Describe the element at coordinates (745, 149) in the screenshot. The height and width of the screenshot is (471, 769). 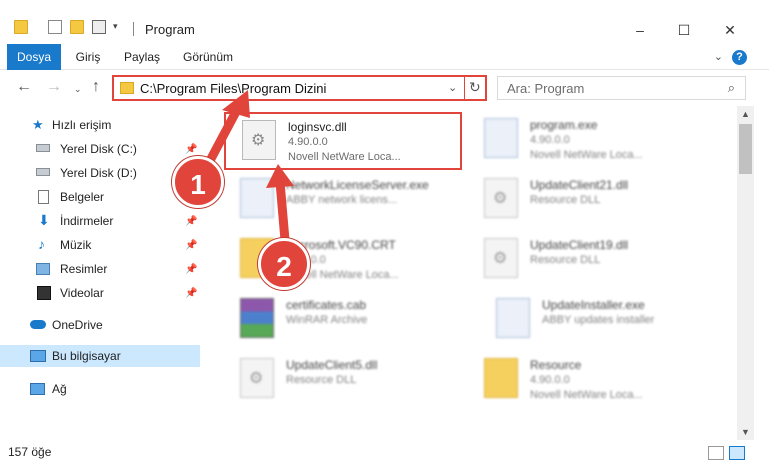
I see `scrollbar-thumb` at that location.